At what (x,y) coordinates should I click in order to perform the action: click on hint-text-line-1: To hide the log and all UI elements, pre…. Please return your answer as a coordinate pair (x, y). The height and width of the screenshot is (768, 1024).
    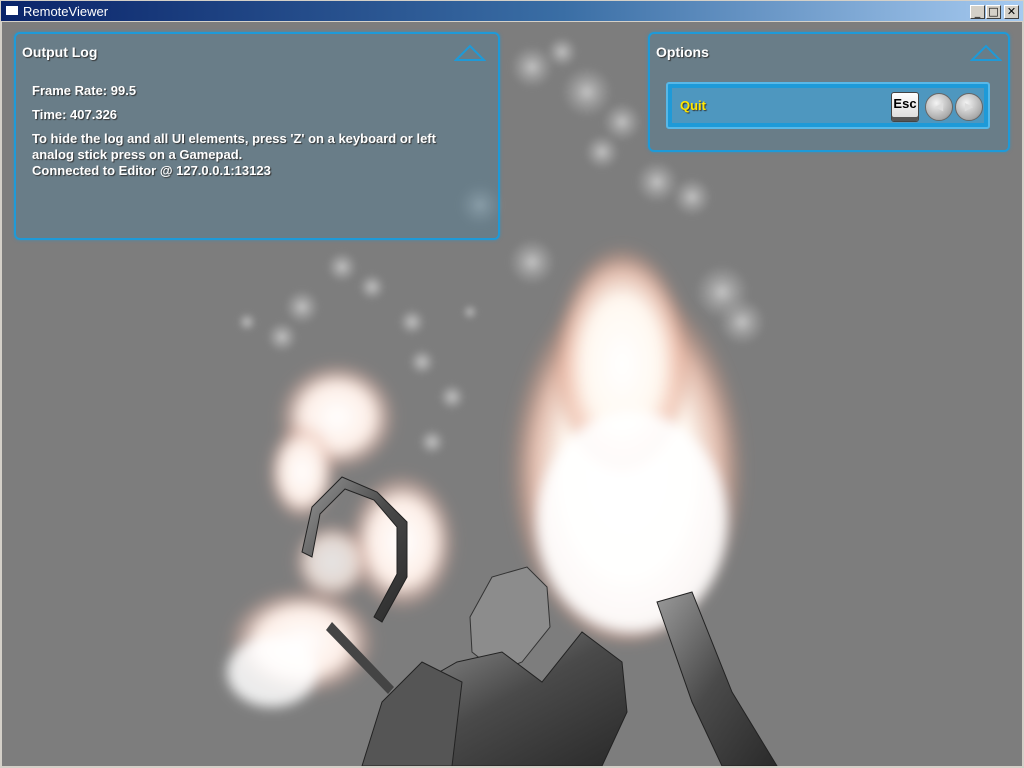
    Looking at the image, I should click on (234, 138).